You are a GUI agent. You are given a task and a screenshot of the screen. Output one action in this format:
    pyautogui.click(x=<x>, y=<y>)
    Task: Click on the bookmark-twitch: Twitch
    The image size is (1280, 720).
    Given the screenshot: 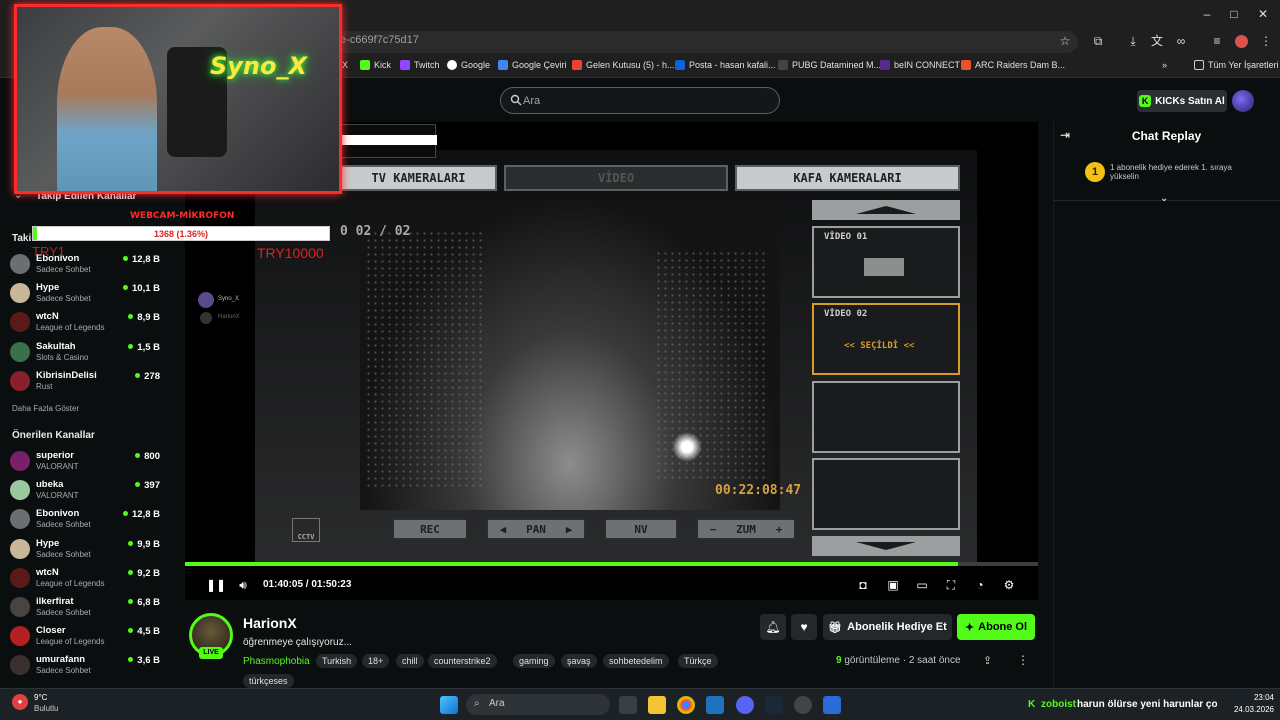 What is the action you would take?
    pyautogui.click(x=420, y=65)
    